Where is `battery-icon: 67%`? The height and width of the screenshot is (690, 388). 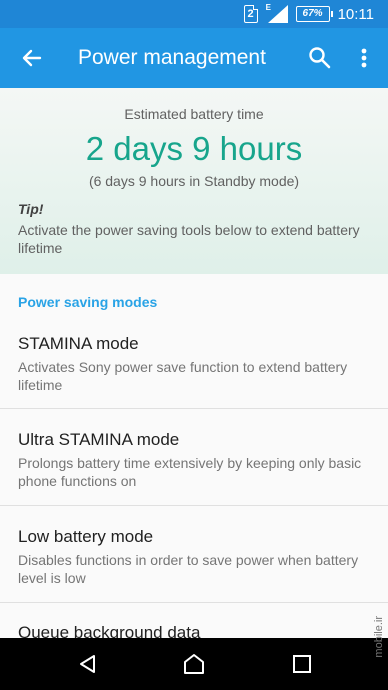
battery-icon: 67% is located at coordinates (314, 14).